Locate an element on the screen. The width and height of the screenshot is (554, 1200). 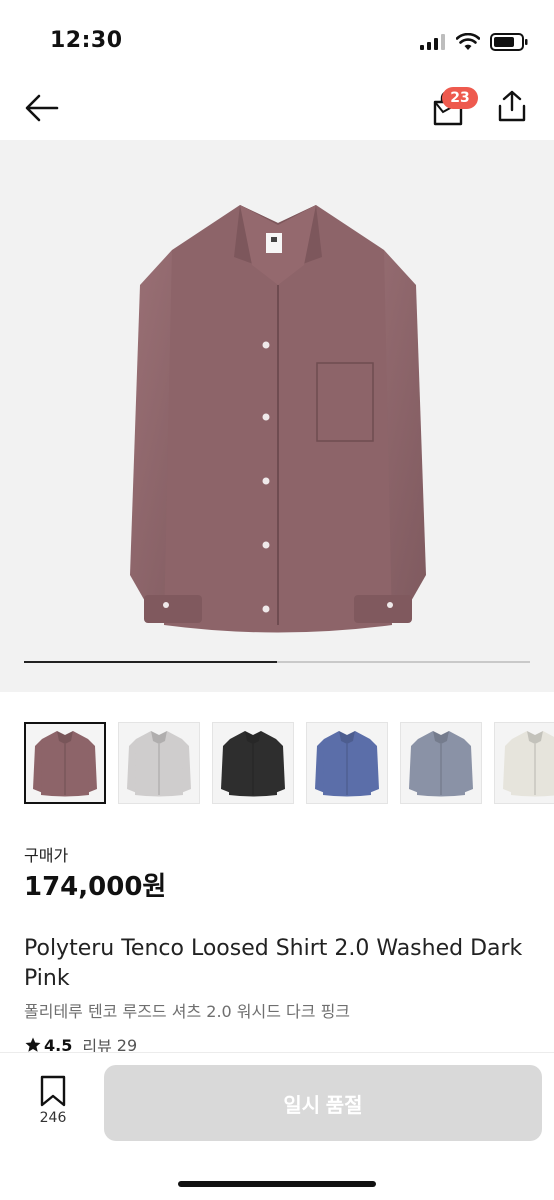
thumbnail-ivory-shirt is located at coordinates (524, 763).